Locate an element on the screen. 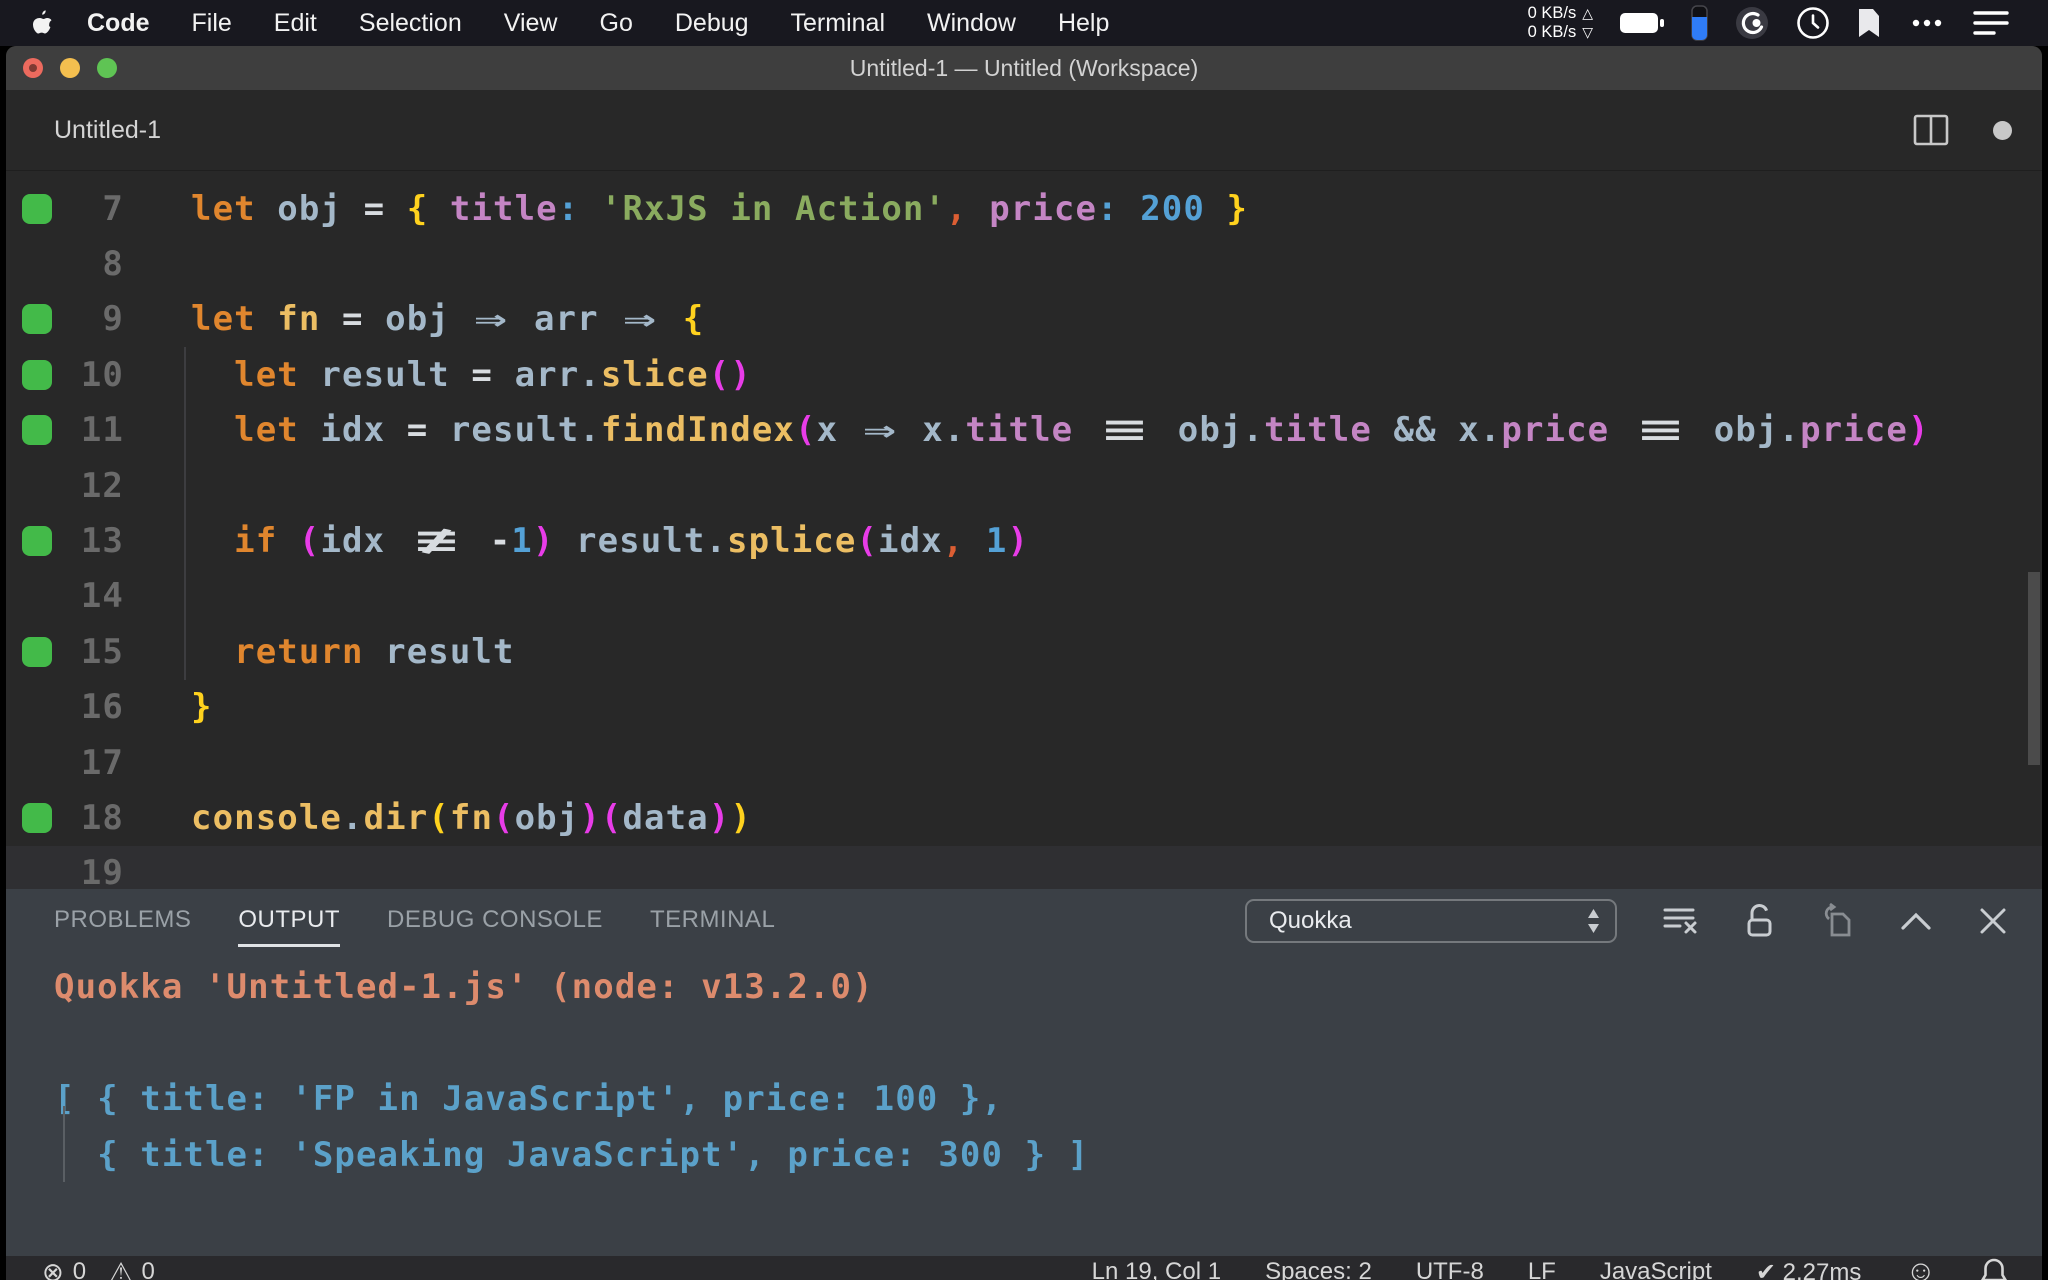  code-line-18: 18 console.dir(fn(obj)(data)) is located at coordinates (1024, 817).